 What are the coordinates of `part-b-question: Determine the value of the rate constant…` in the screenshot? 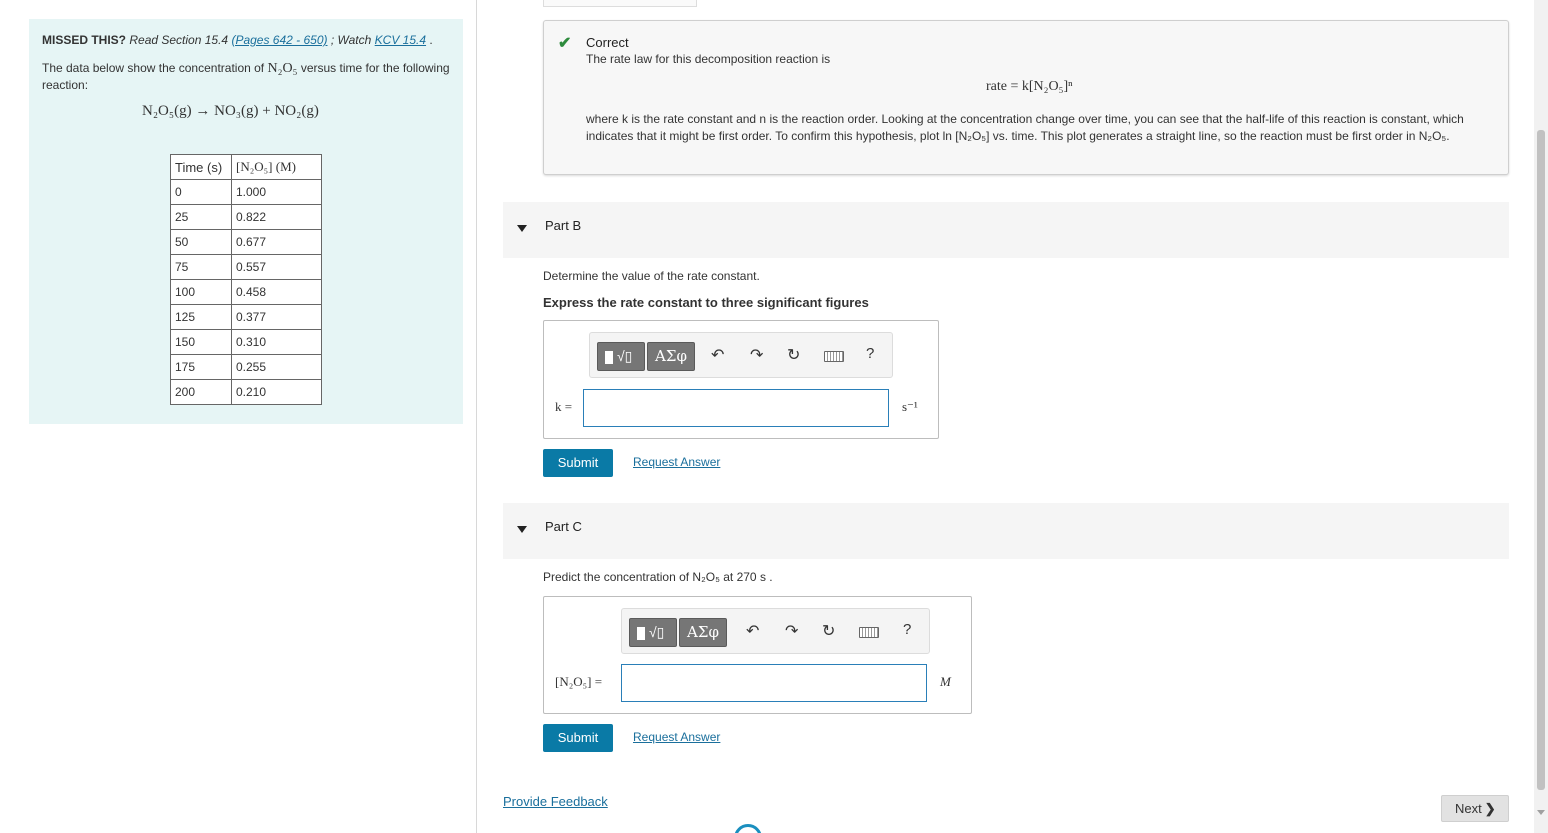 It's located at (651, 276).